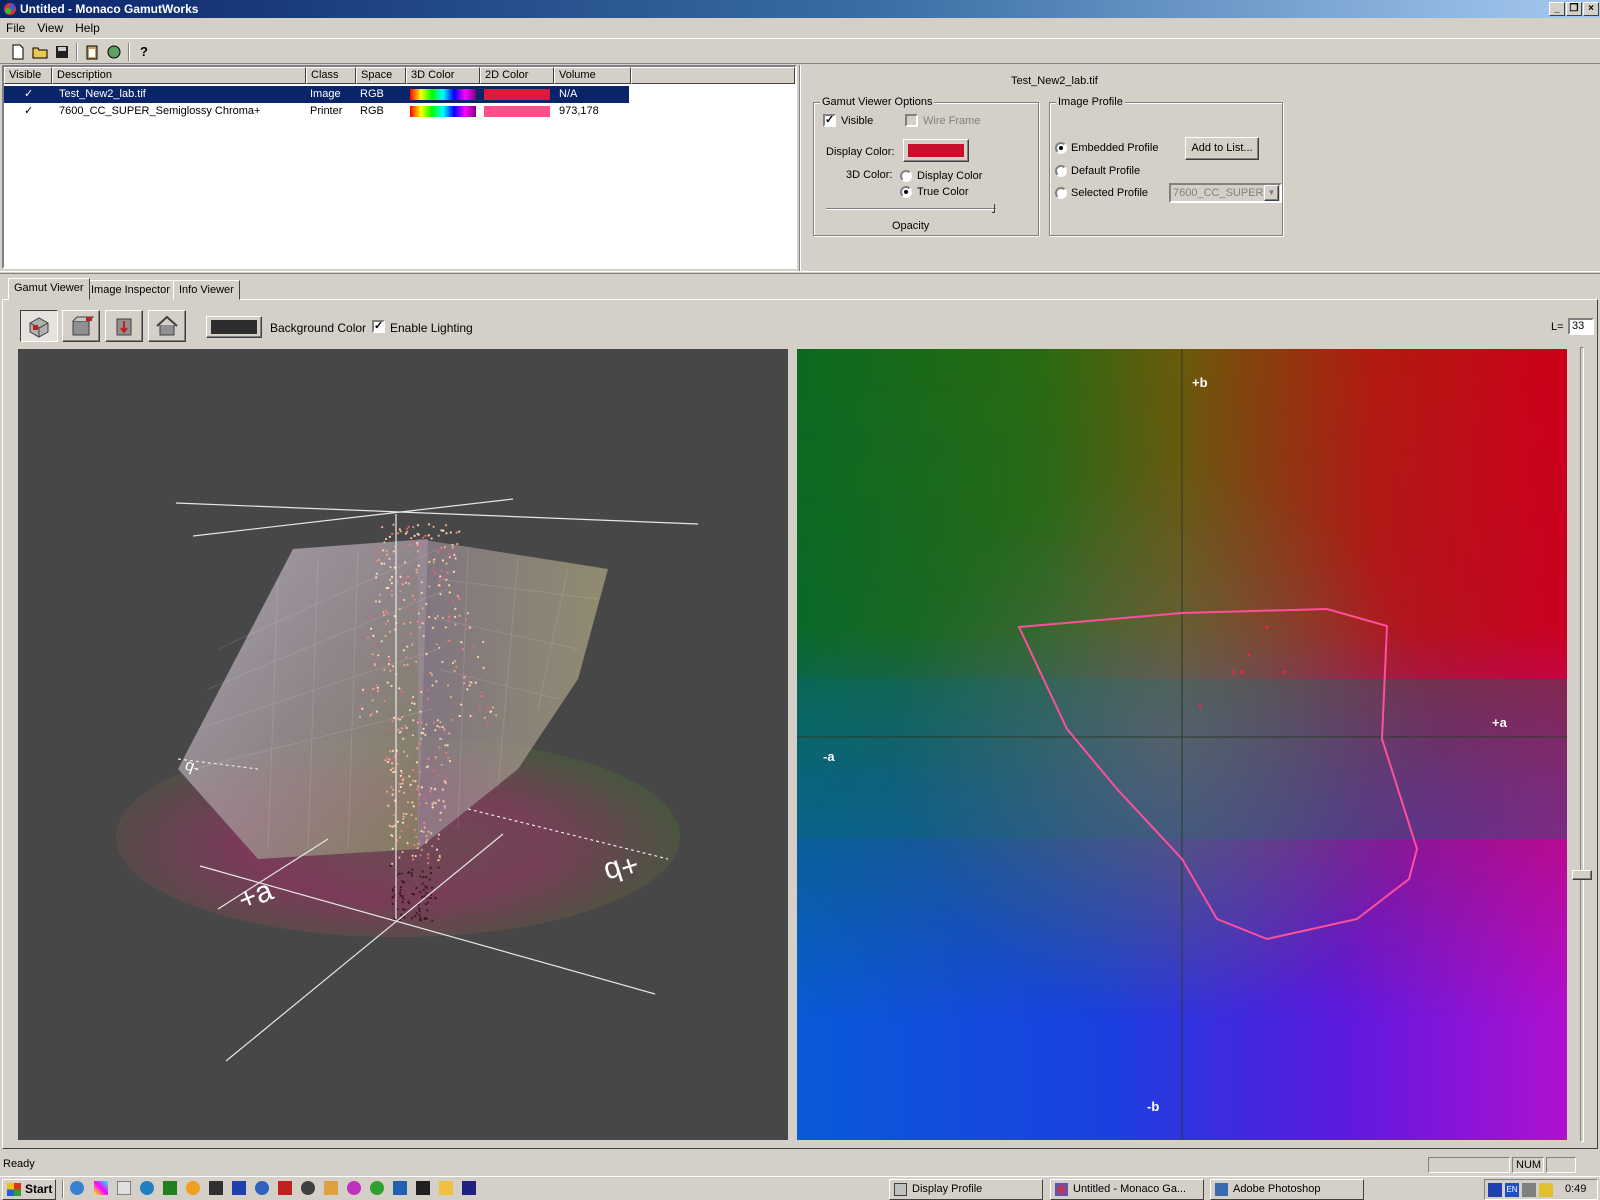 The height and width of the screenshot is (1200, 1600). Describe the element at coordinates (1287, 1189) in the screenshot. I see `task-adobe-photoshop: Adobe Photoshop` at that location.